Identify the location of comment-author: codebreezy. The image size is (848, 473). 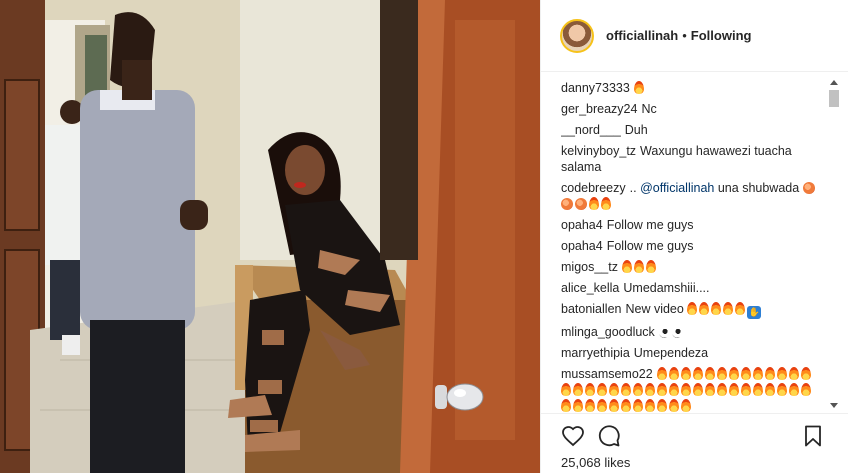
(593, 188).